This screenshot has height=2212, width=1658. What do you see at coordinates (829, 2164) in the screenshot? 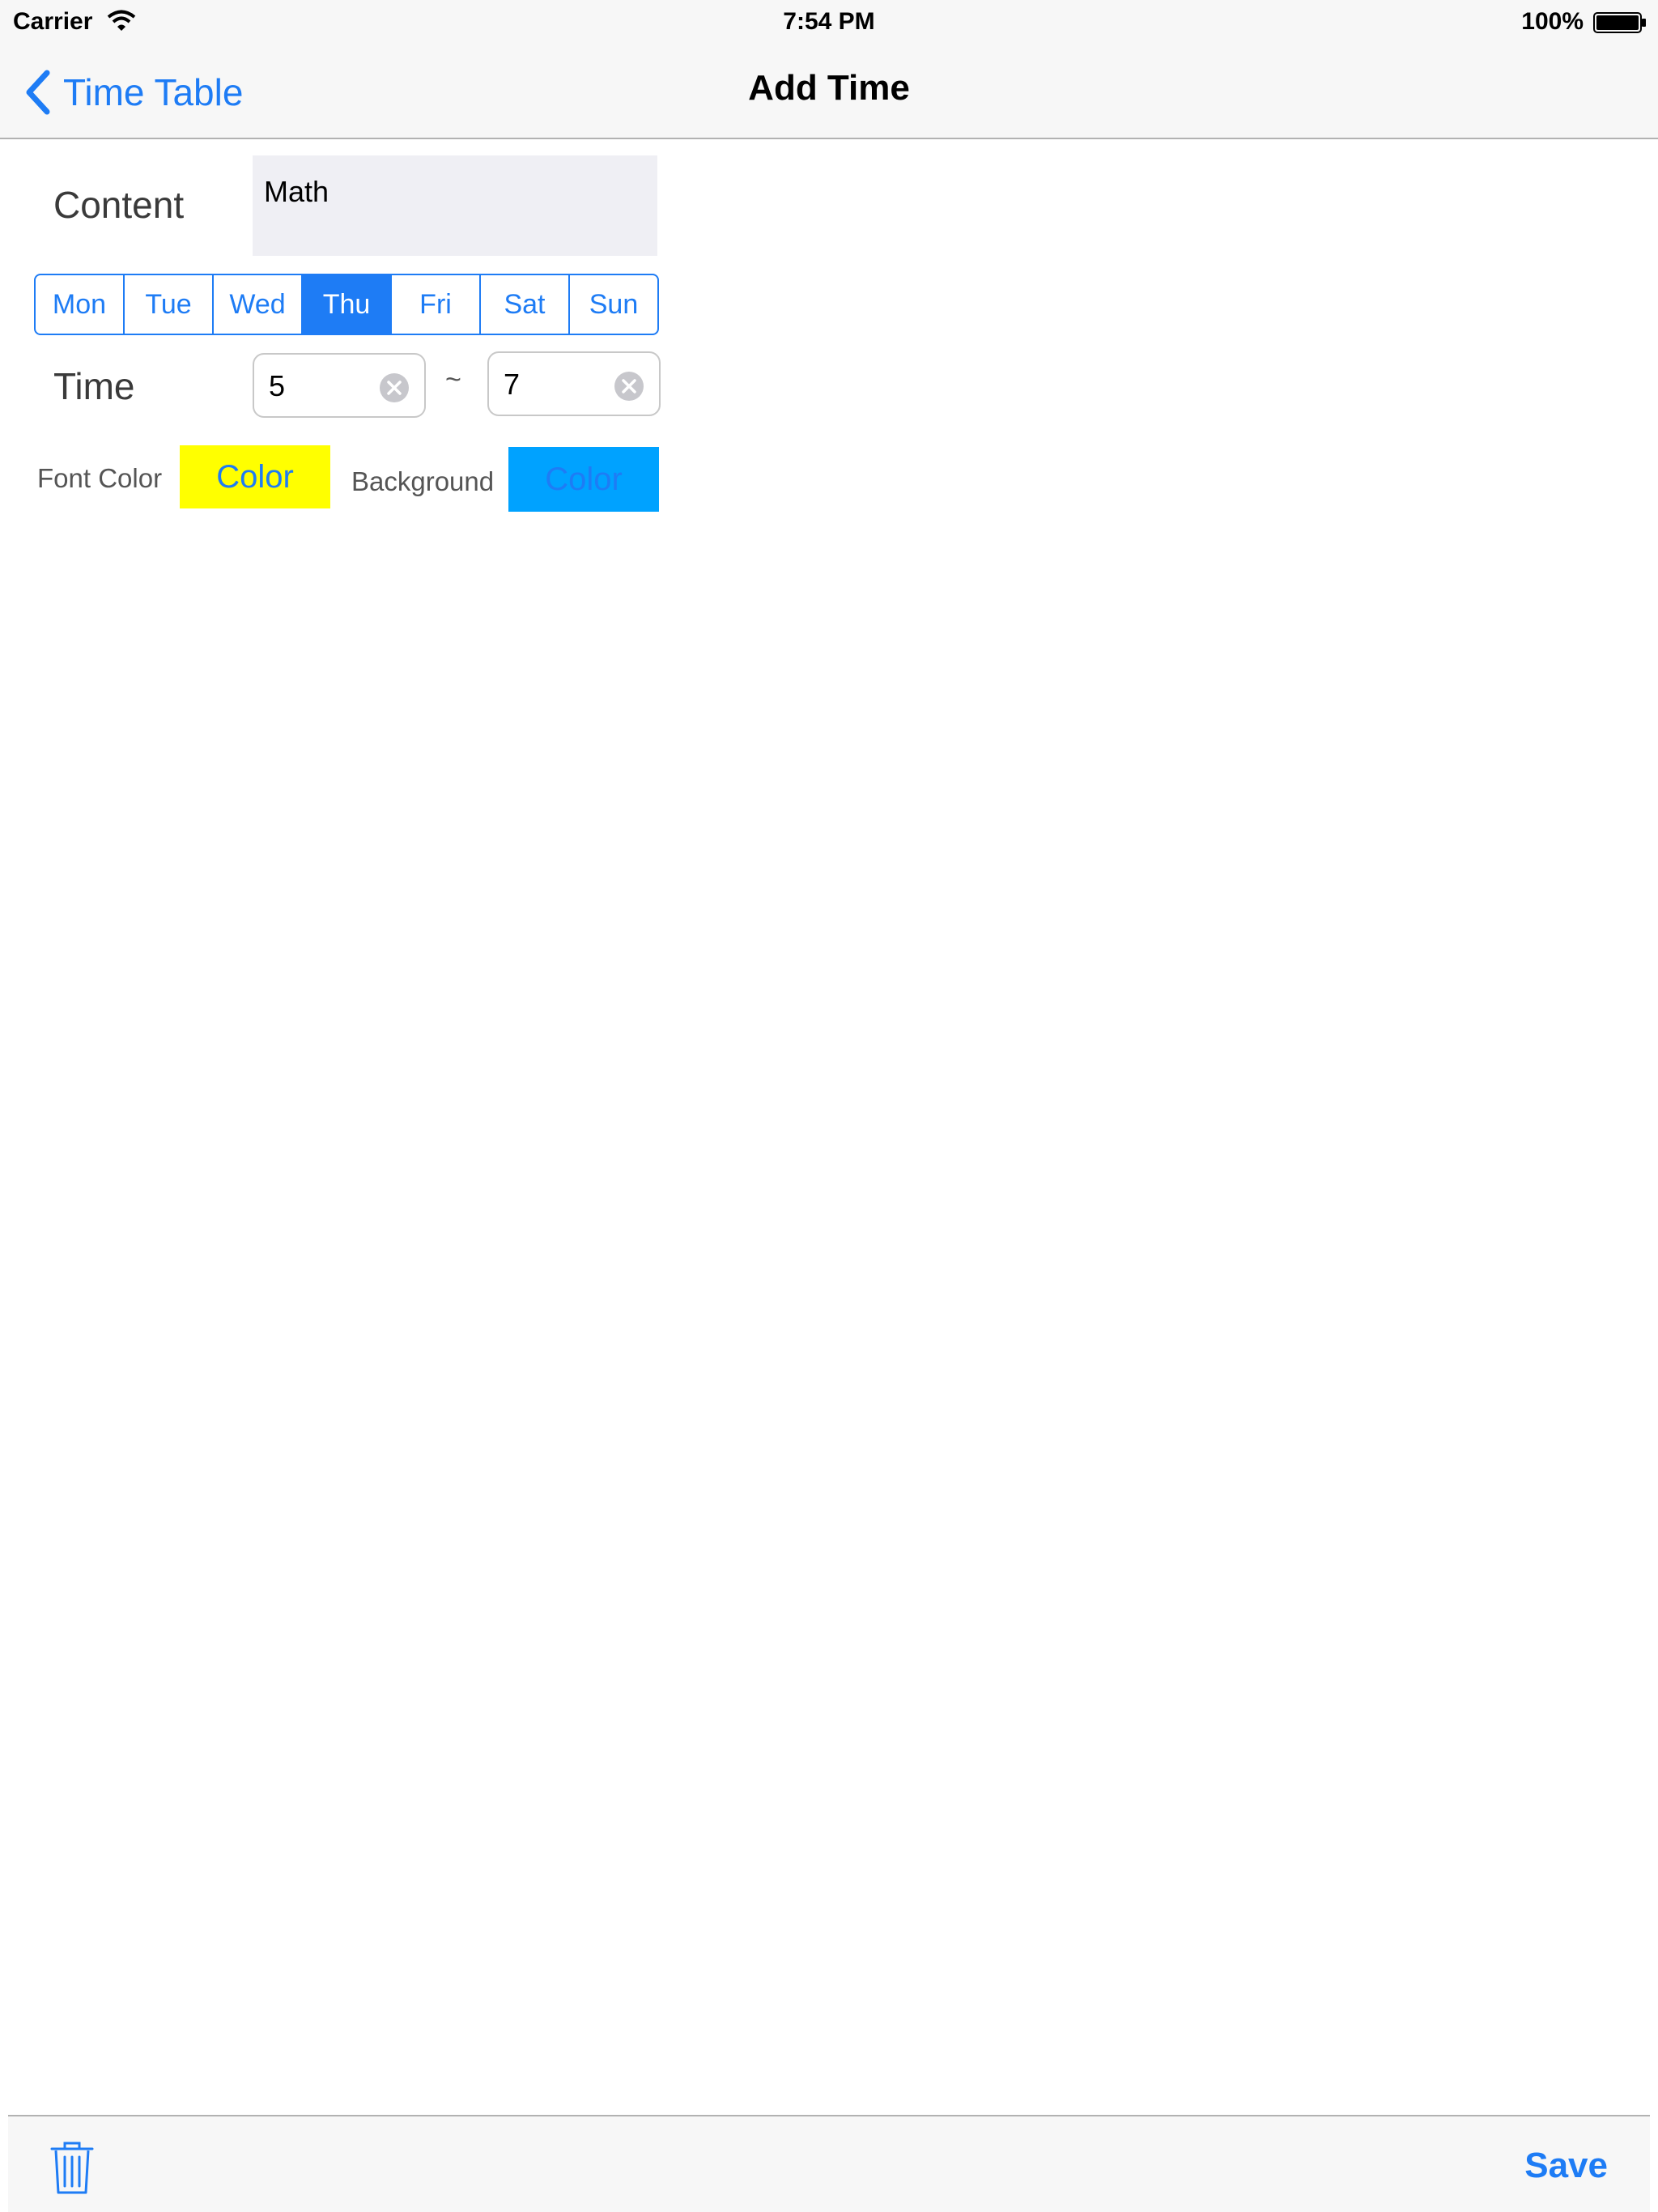
I see `bottom-toolbar: Save` at bounding box center [829, 2164].